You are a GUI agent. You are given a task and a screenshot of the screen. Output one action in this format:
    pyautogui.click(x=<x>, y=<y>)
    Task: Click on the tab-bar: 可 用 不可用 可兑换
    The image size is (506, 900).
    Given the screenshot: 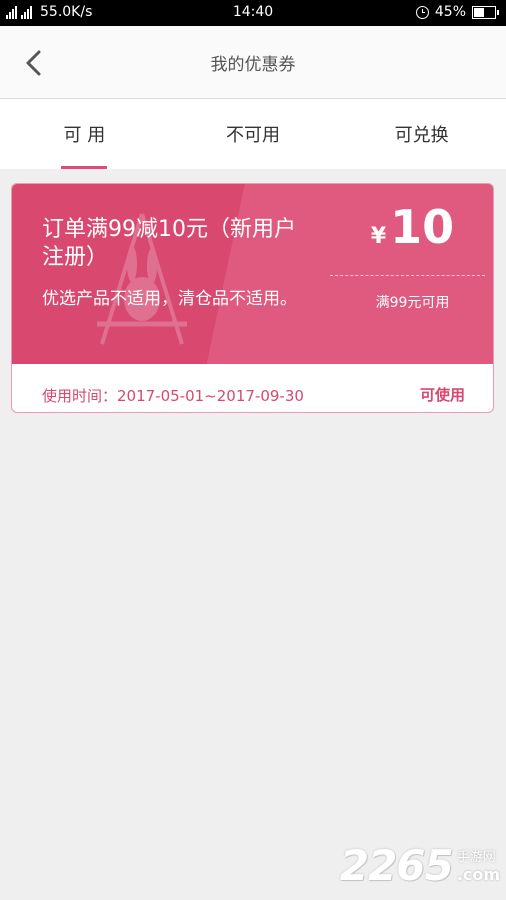 What is the action you would take?
    pyautogui.click(x=253, y=134)
    